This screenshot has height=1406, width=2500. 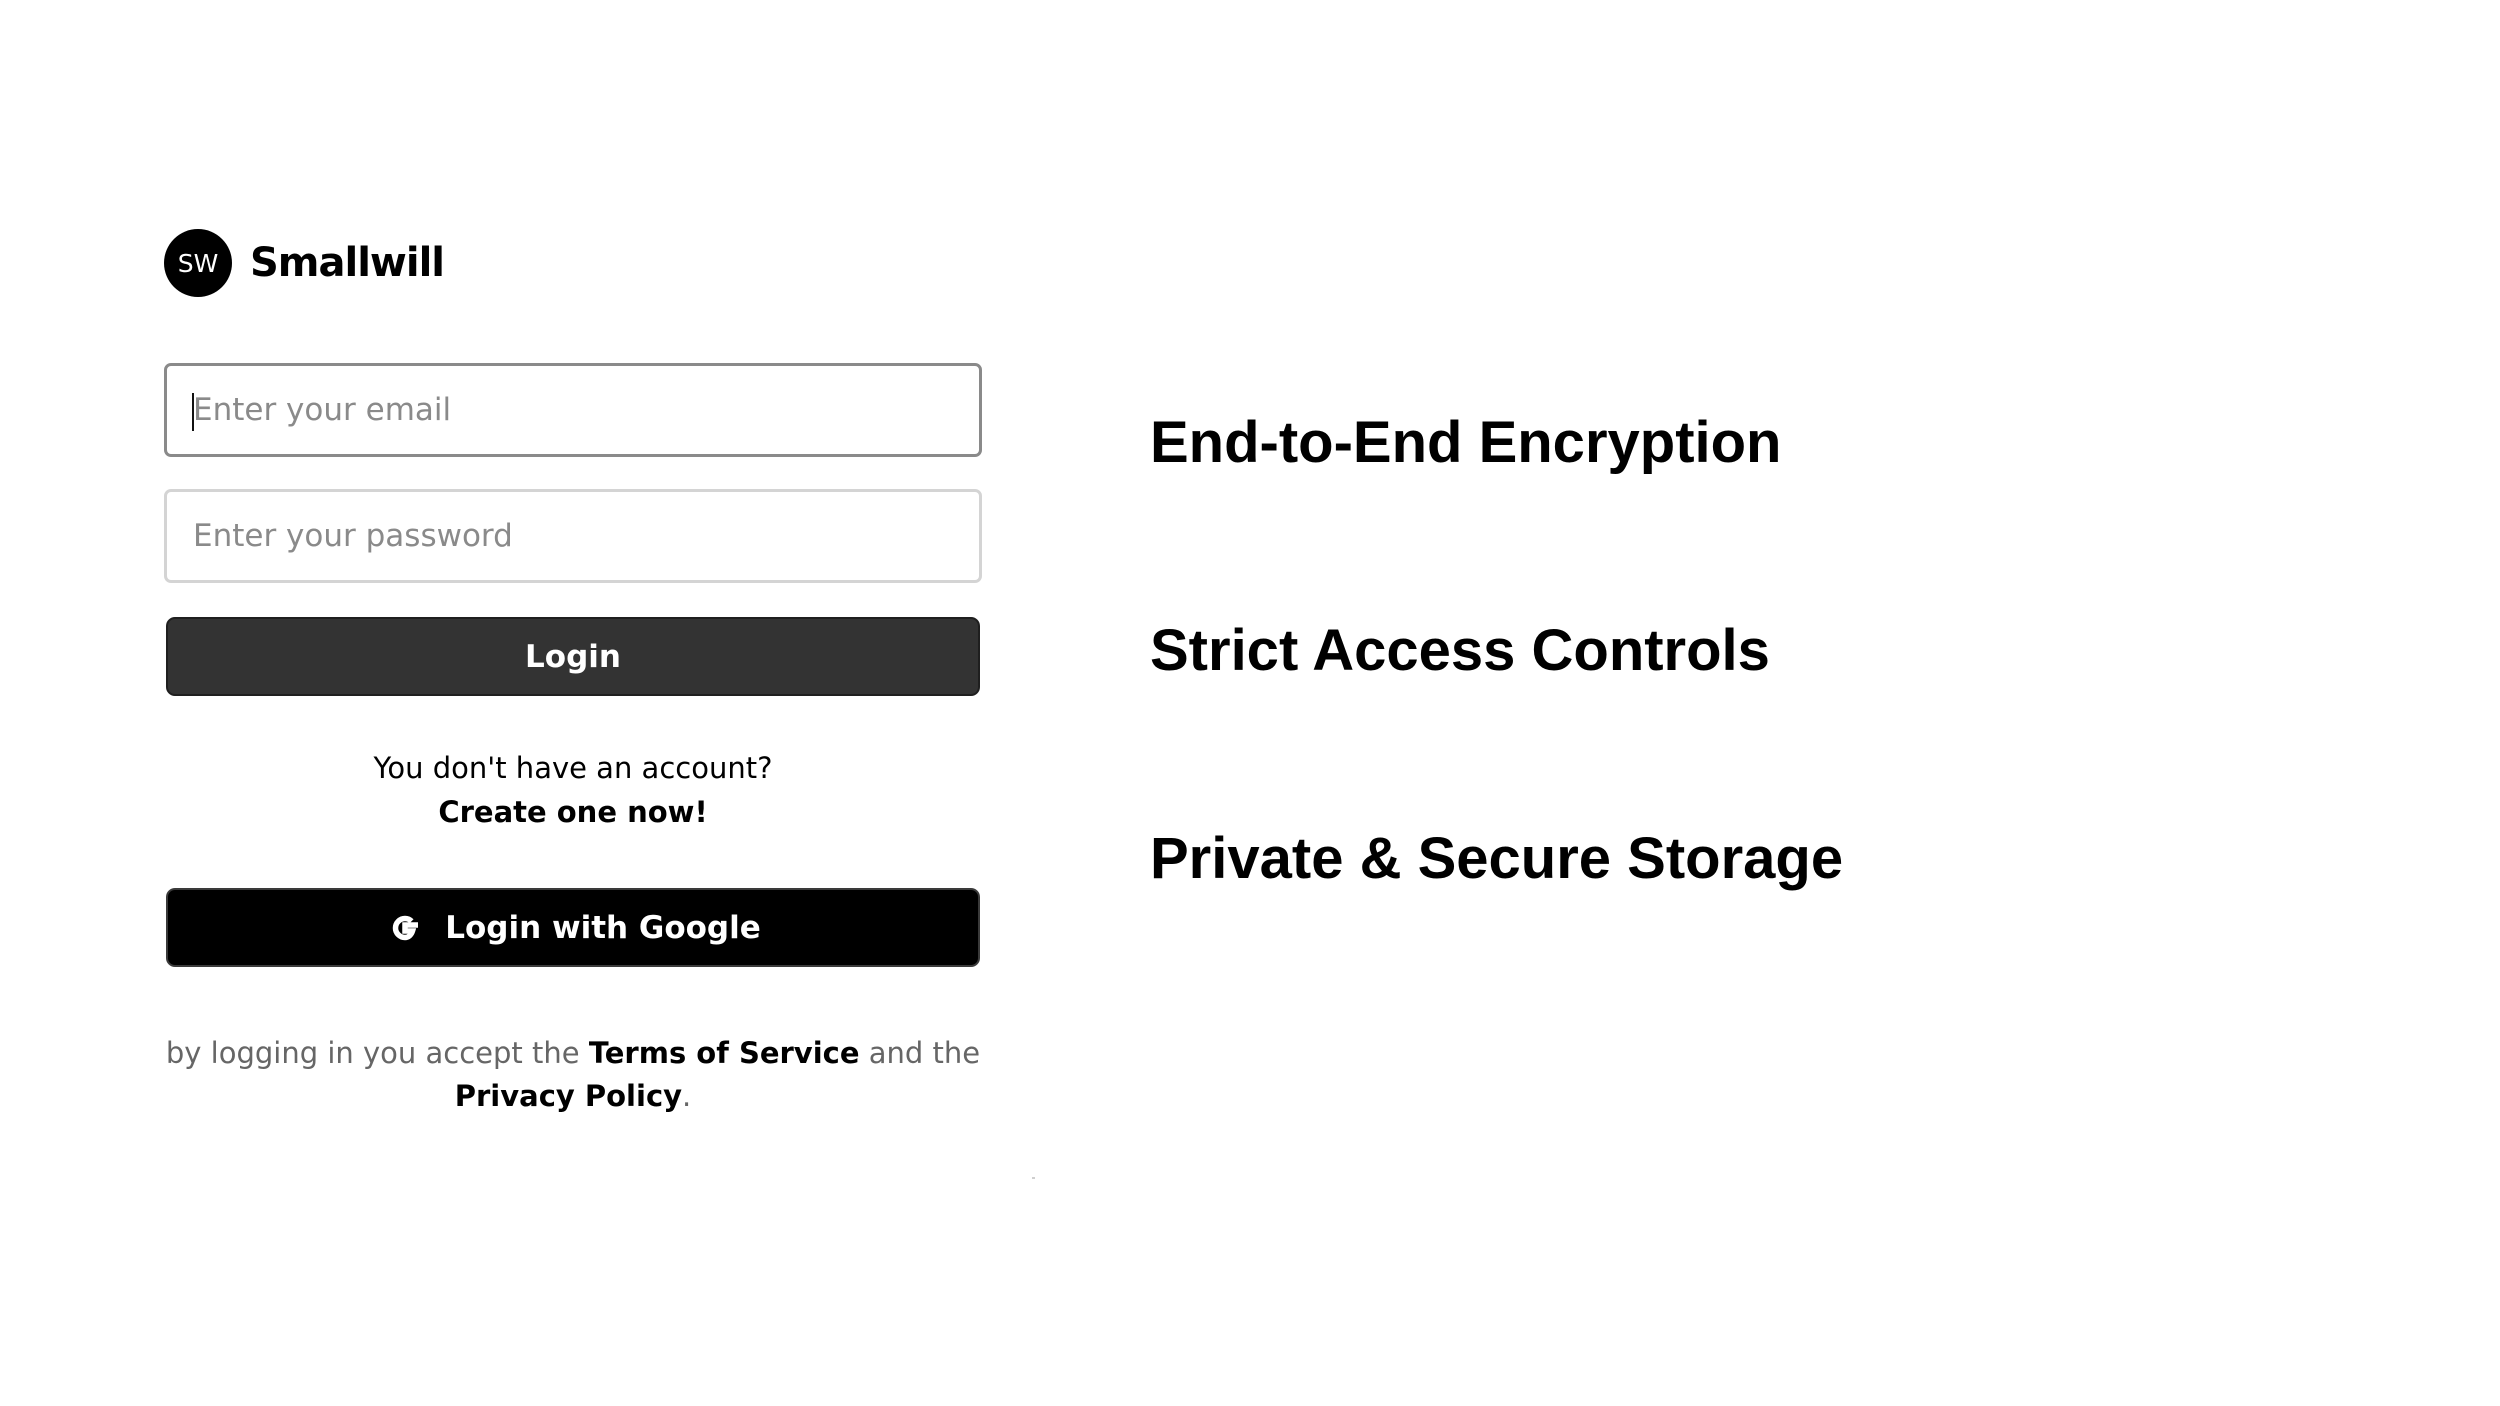 I want to click on login-button: Login, so click(x=573, y=656).